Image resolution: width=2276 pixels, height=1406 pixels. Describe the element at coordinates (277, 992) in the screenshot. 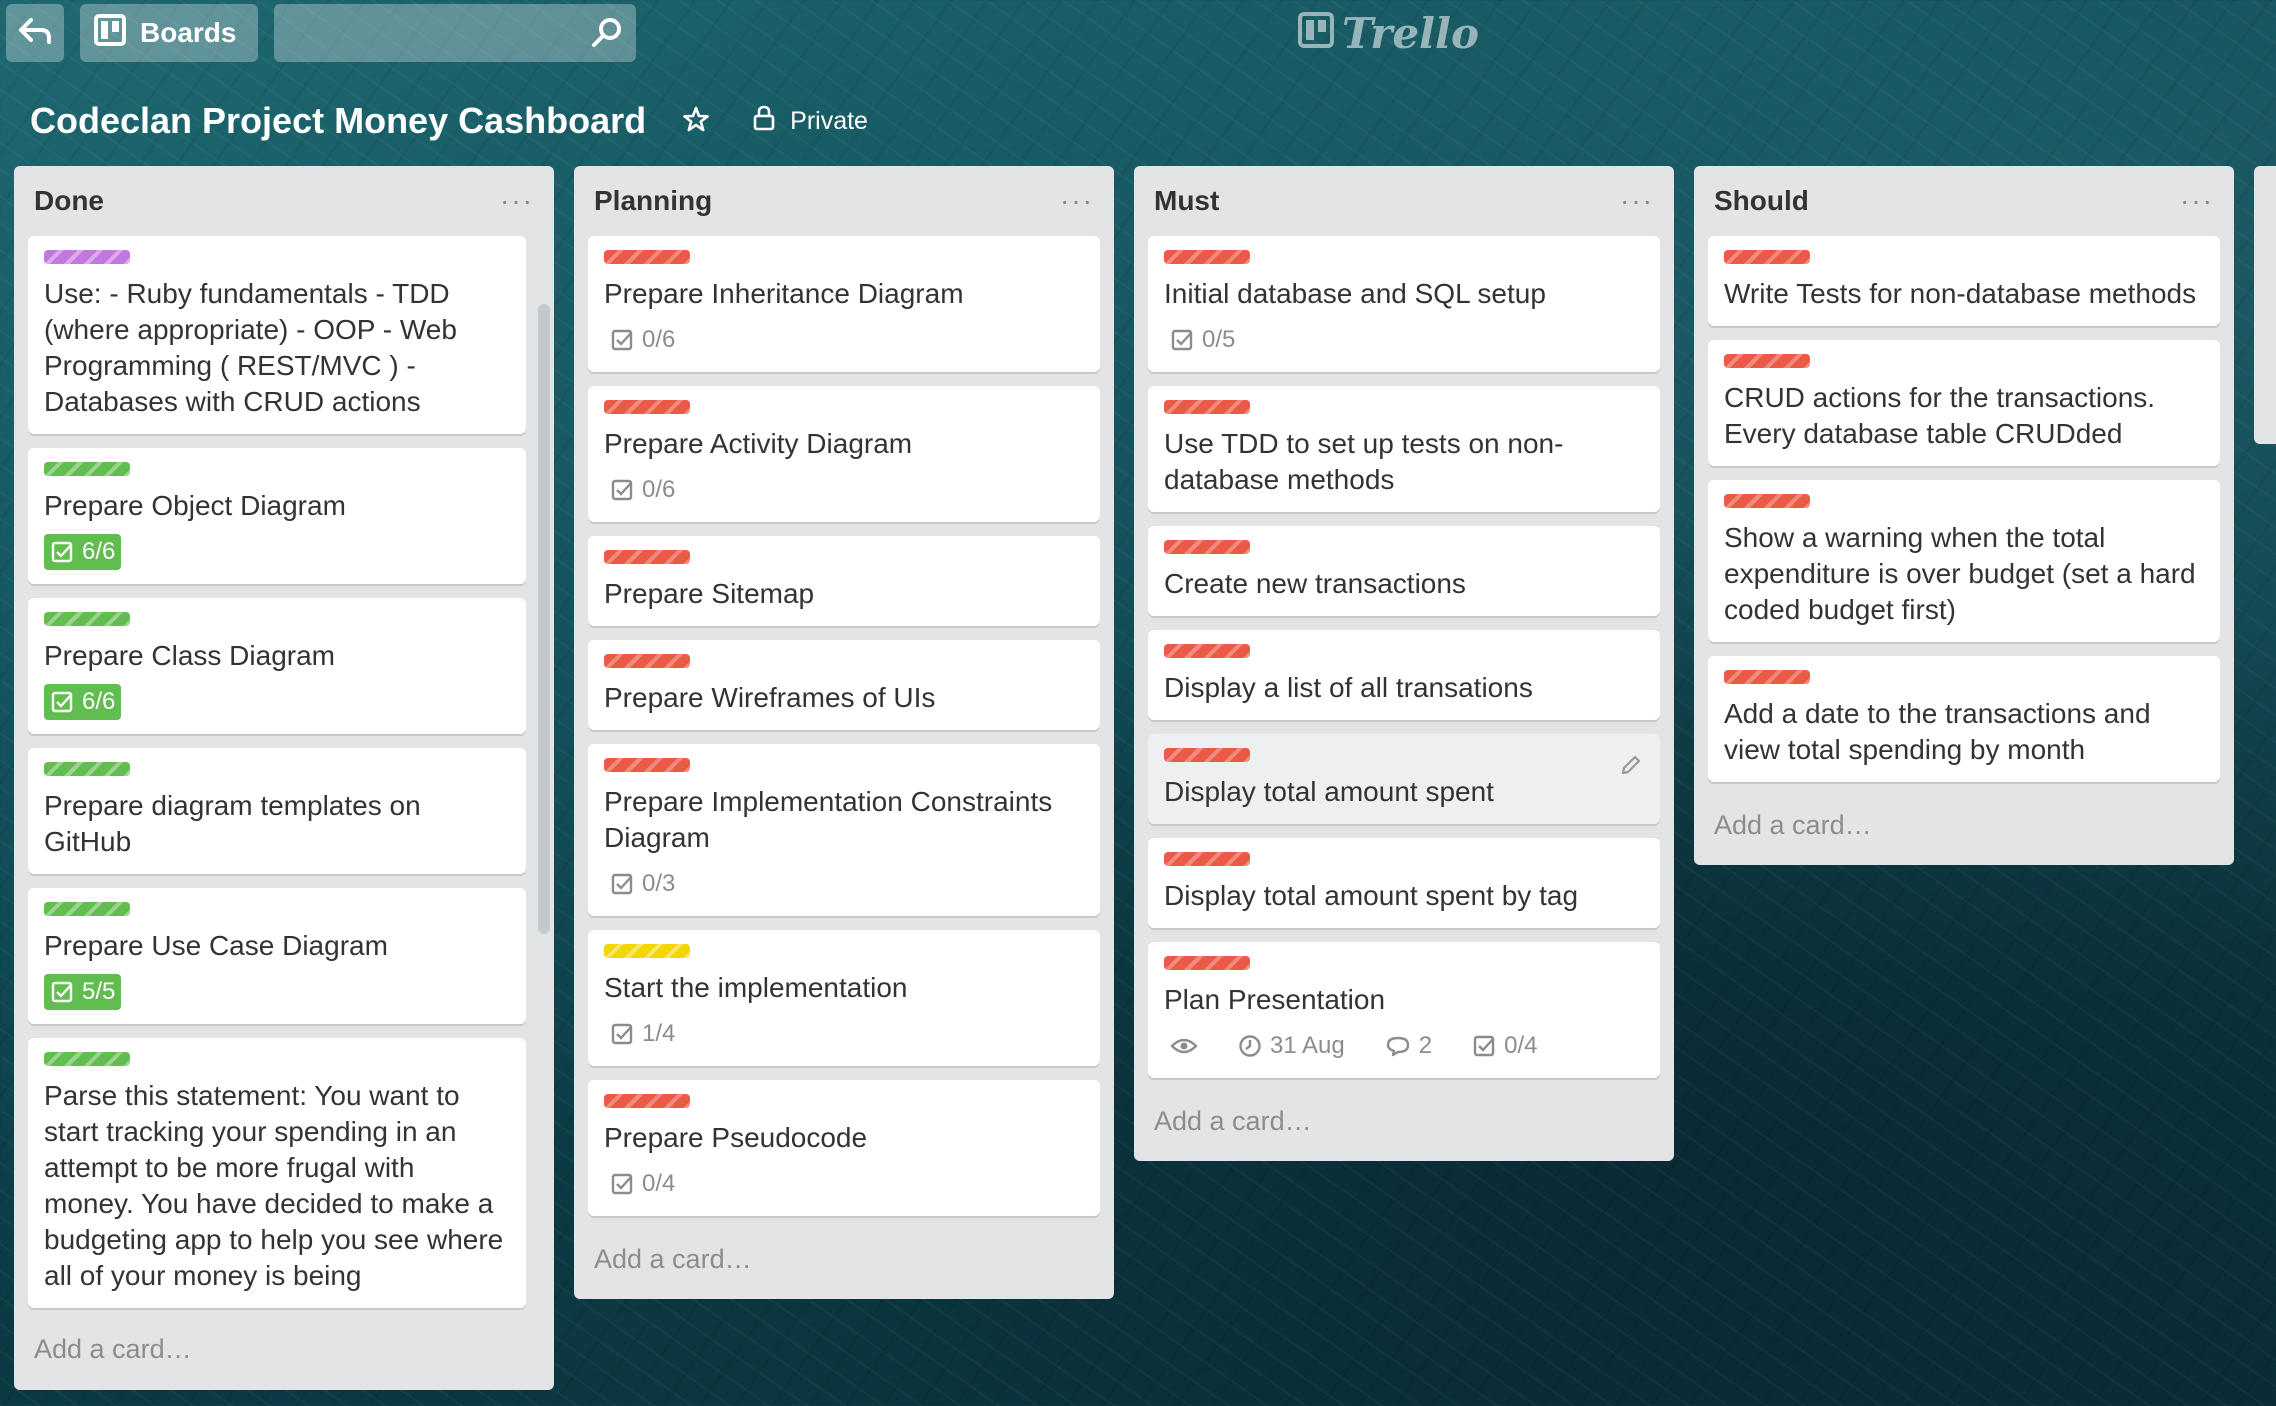

I see `card-badges: 5/5` at that location.